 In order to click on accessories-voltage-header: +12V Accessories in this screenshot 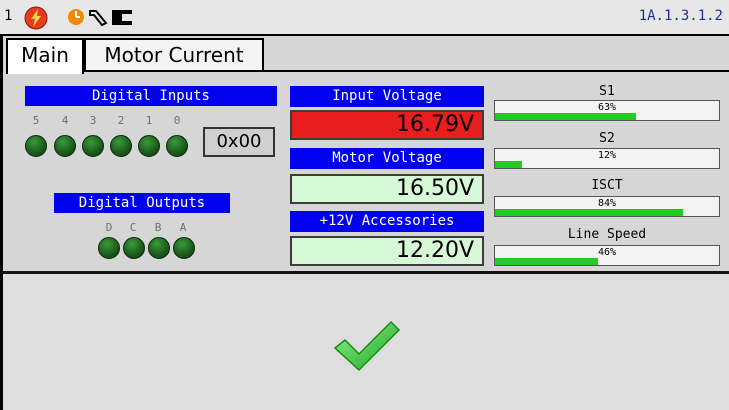, I will do `click(387, 221)`.